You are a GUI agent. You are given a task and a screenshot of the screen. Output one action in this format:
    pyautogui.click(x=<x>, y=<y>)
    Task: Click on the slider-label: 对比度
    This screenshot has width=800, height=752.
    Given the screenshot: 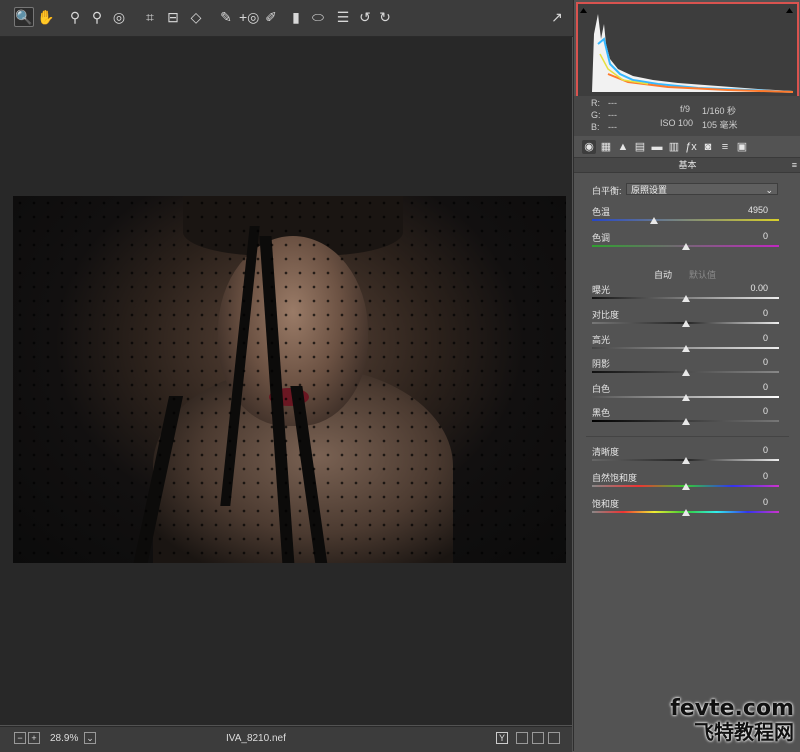 What is the action you would take?
    pyautogui.click(x=606, y=315)
    